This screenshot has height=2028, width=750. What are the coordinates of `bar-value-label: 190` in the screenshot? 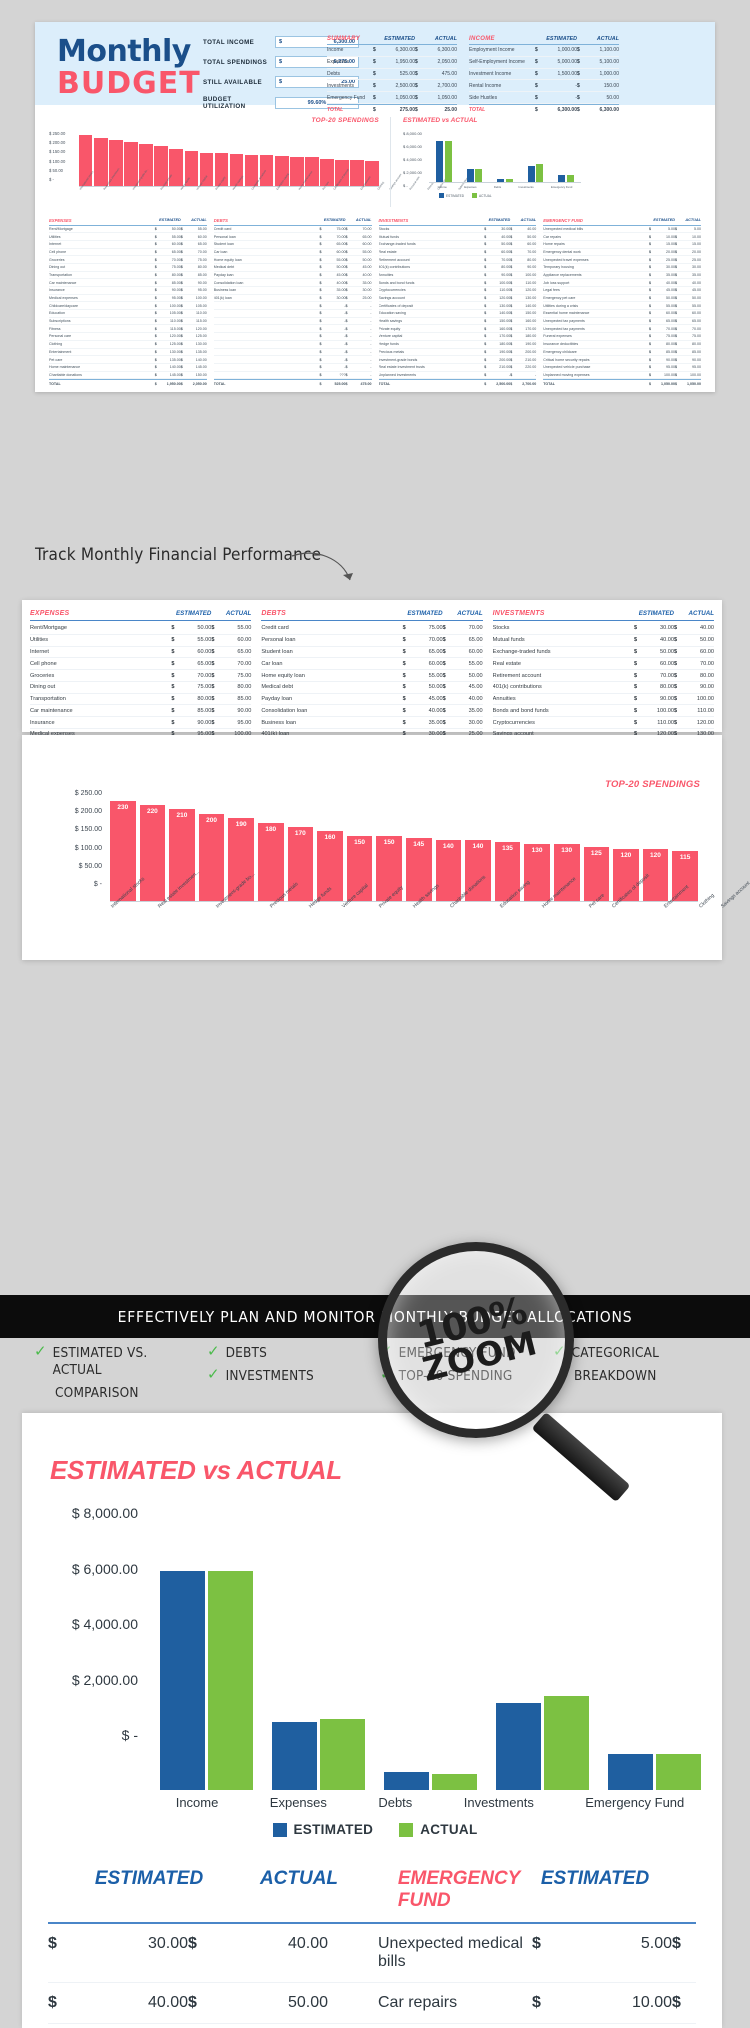 It's located at (241, 825).